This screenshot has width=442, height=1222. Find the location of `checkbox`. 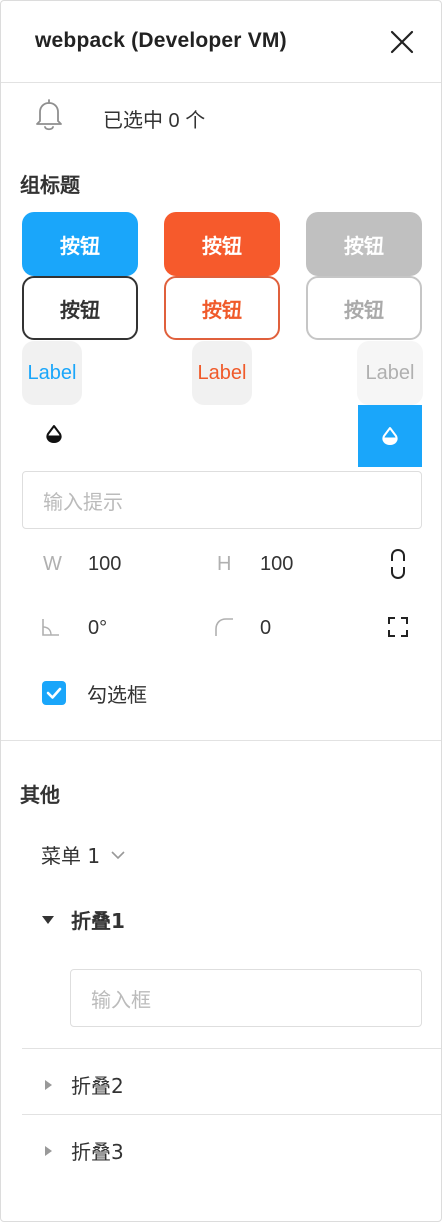

checkbox is located at coordinates (54, 693).